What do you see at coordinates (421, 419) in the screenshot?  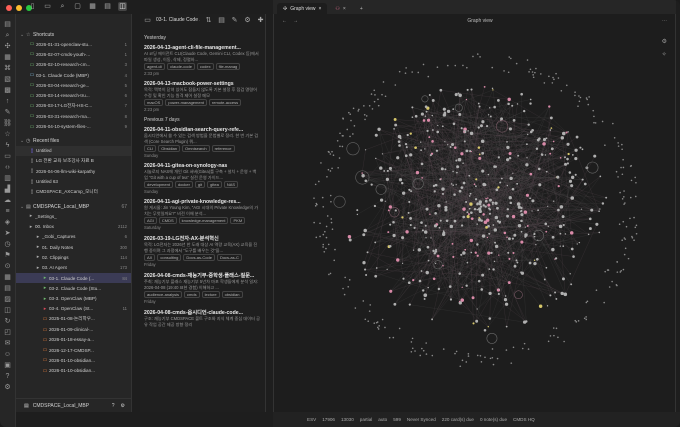 I see `status-item: Never Synced` at bounding box center [421, 419].